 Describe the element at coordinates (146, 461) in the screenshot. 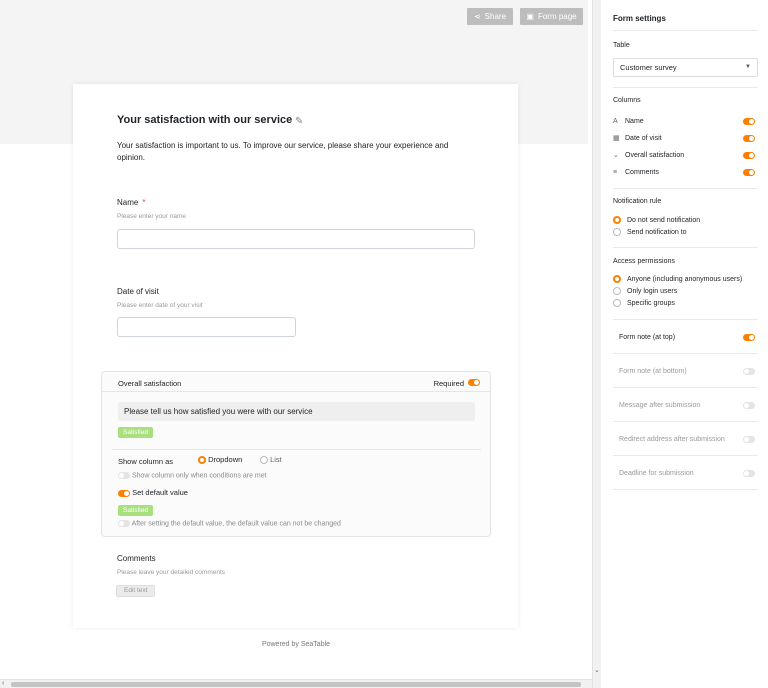

I see `show-column-as-label: Show column as` at that location.